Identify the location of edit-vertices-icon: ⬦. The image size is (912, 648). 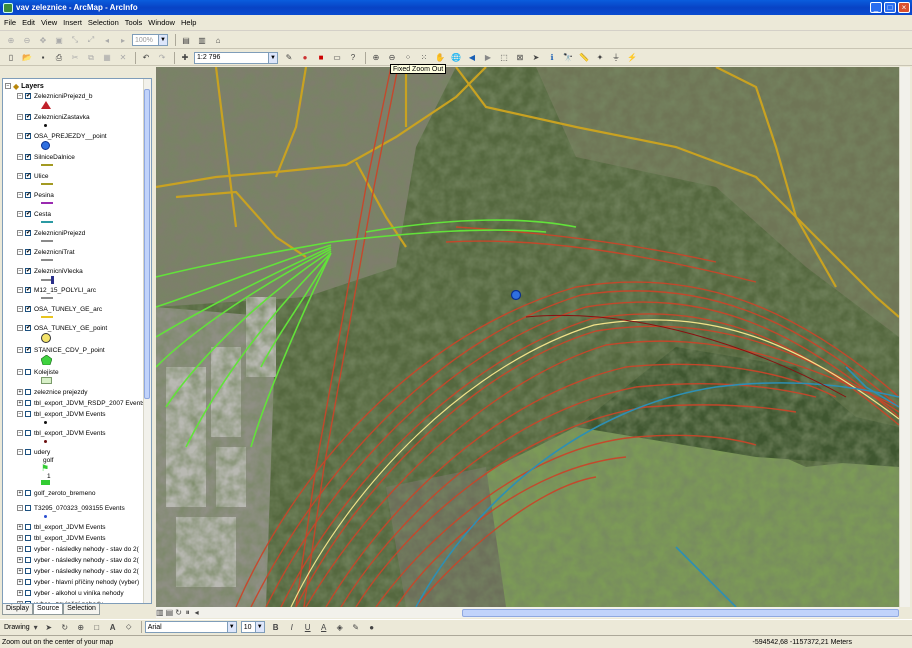
(129, 627).